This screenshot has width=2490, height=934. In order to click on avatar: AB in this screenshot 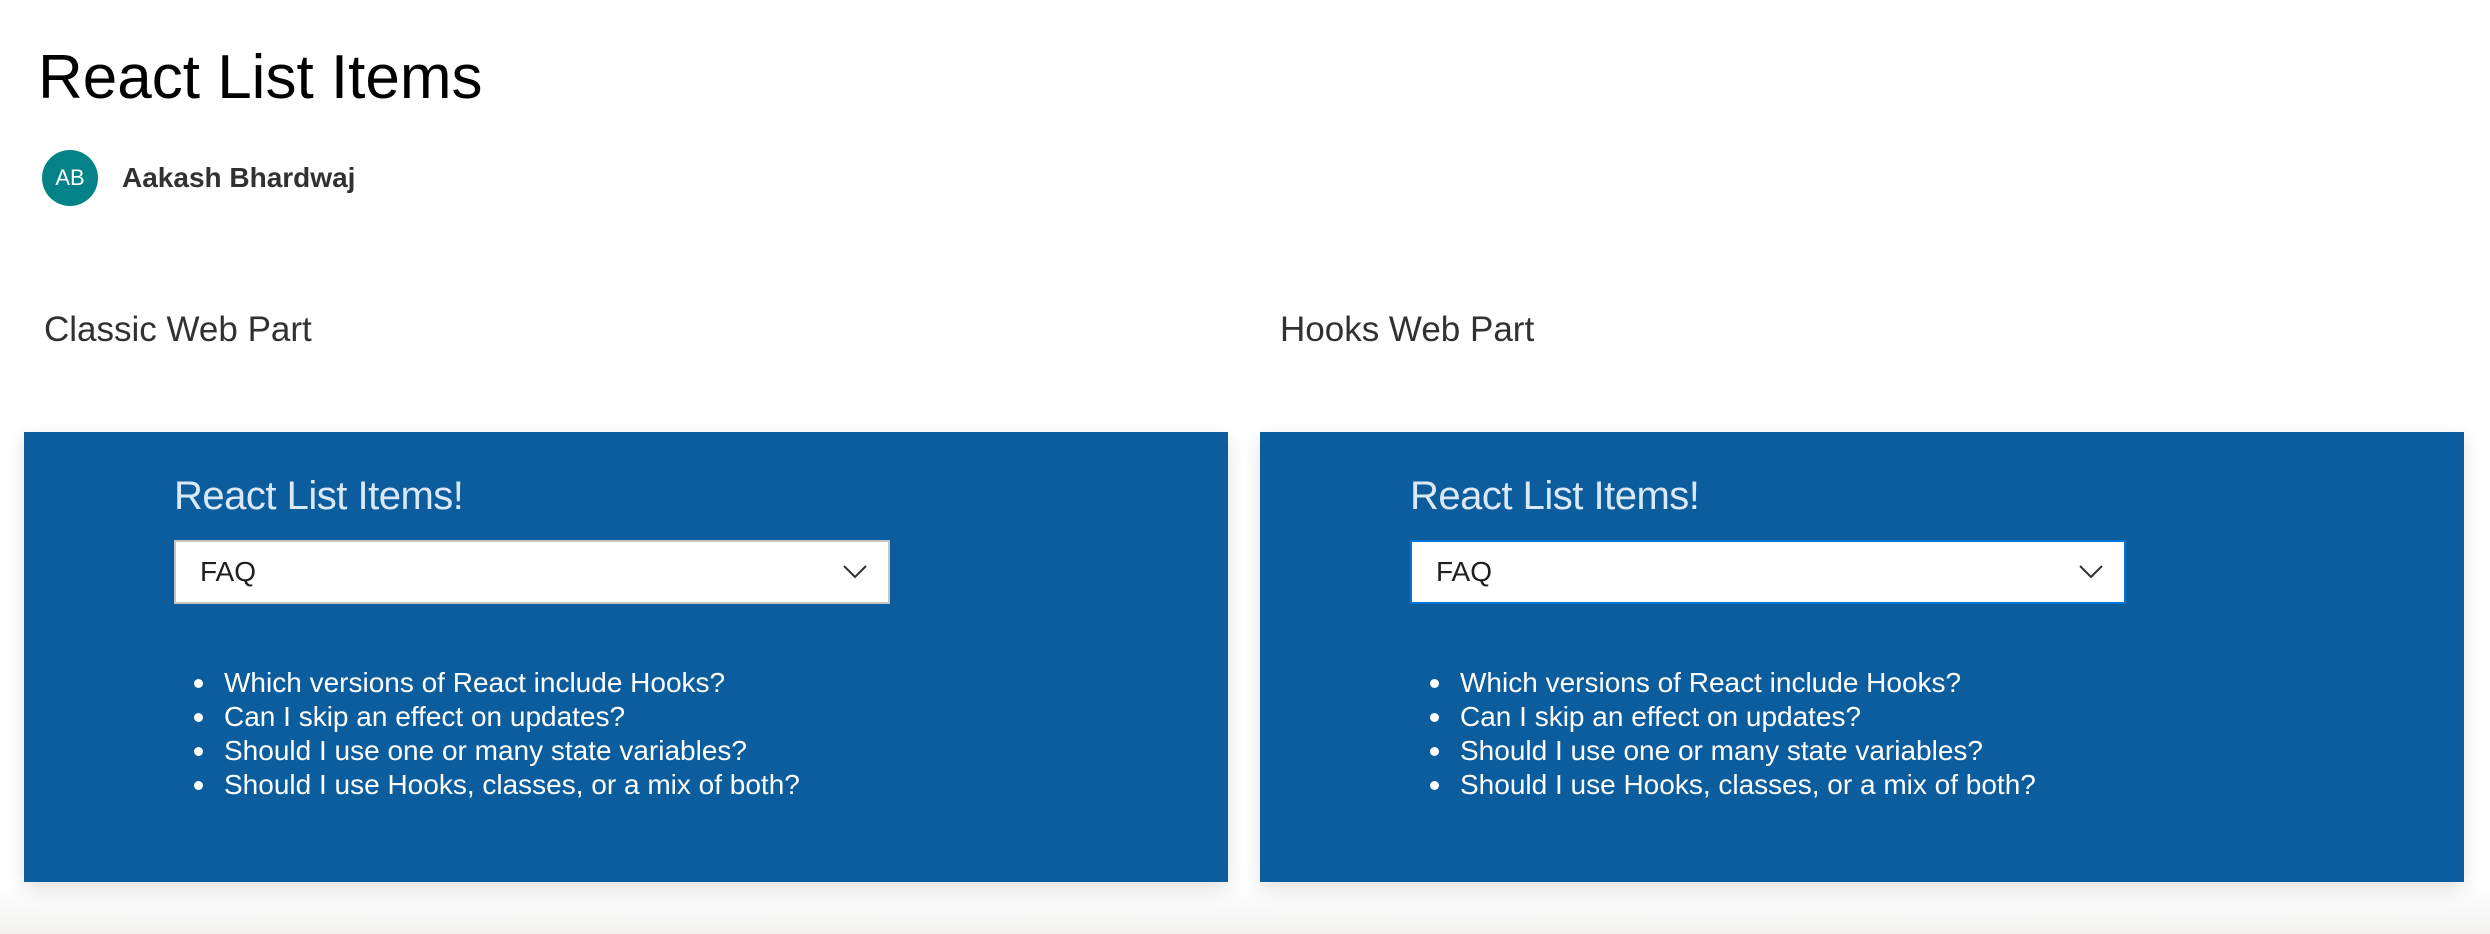, I will do `click(70, 178)`.